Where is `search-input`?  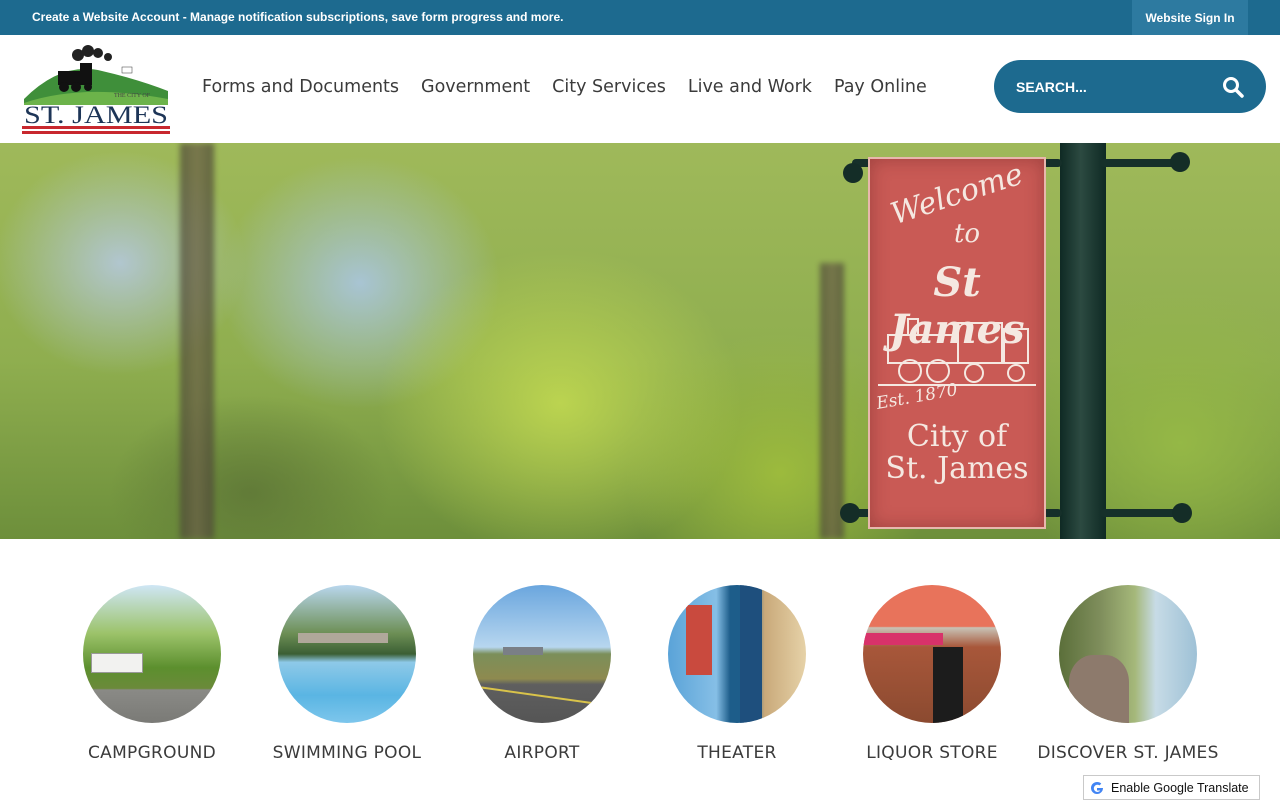
search-input is located at coordinates (1106, 87).